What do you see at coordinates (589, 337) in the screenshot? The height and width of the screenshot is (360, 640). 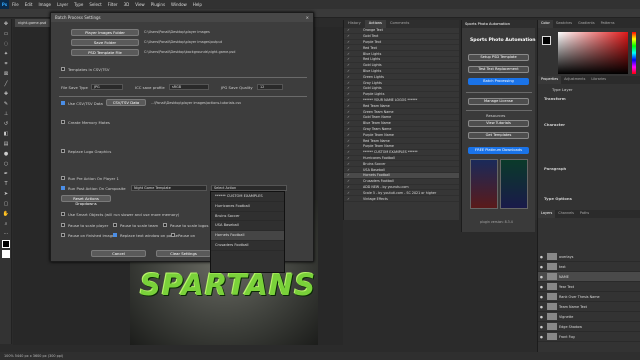 I see `layer-row: ● Front Fog` at bounding box center [589, 337].